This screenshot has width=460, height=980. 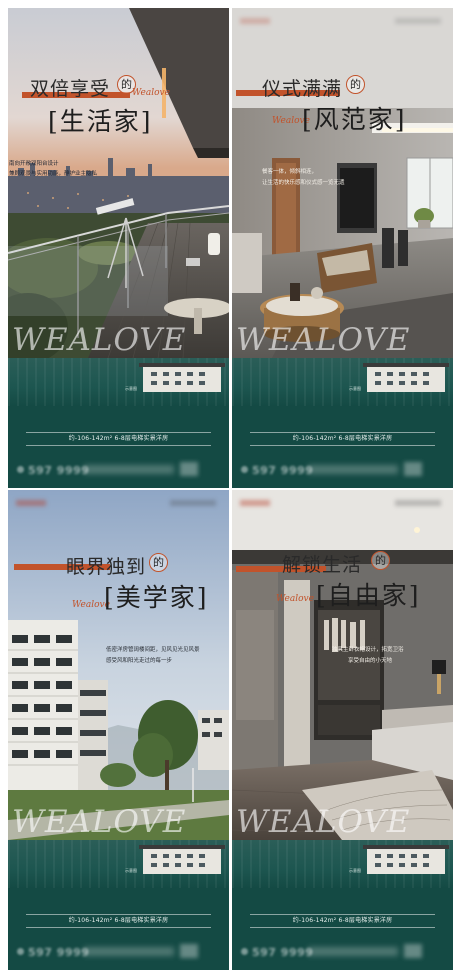 I want to click on poster-title-line1: 眼界独到, so click(x=106, y=567).